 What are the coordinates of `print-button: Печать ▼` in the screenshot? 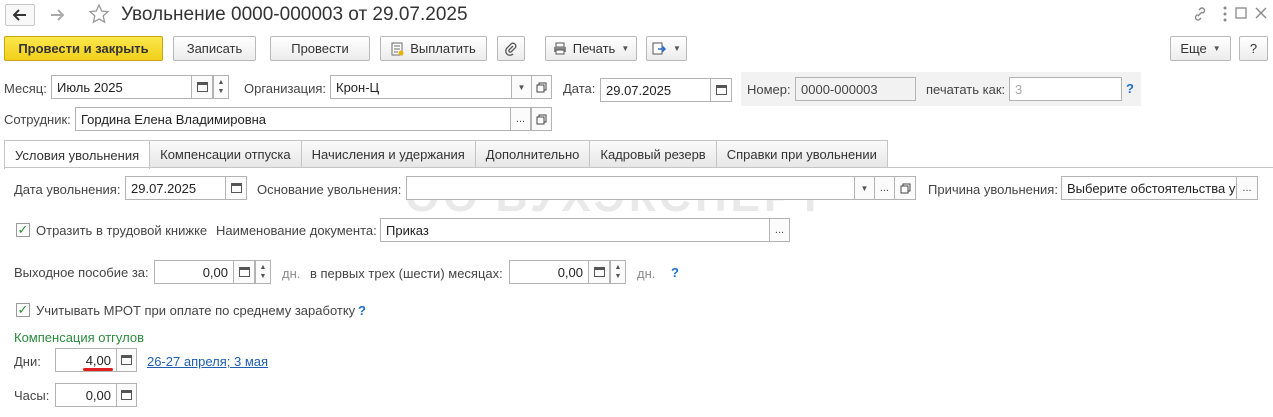 It's located at (591, 48).